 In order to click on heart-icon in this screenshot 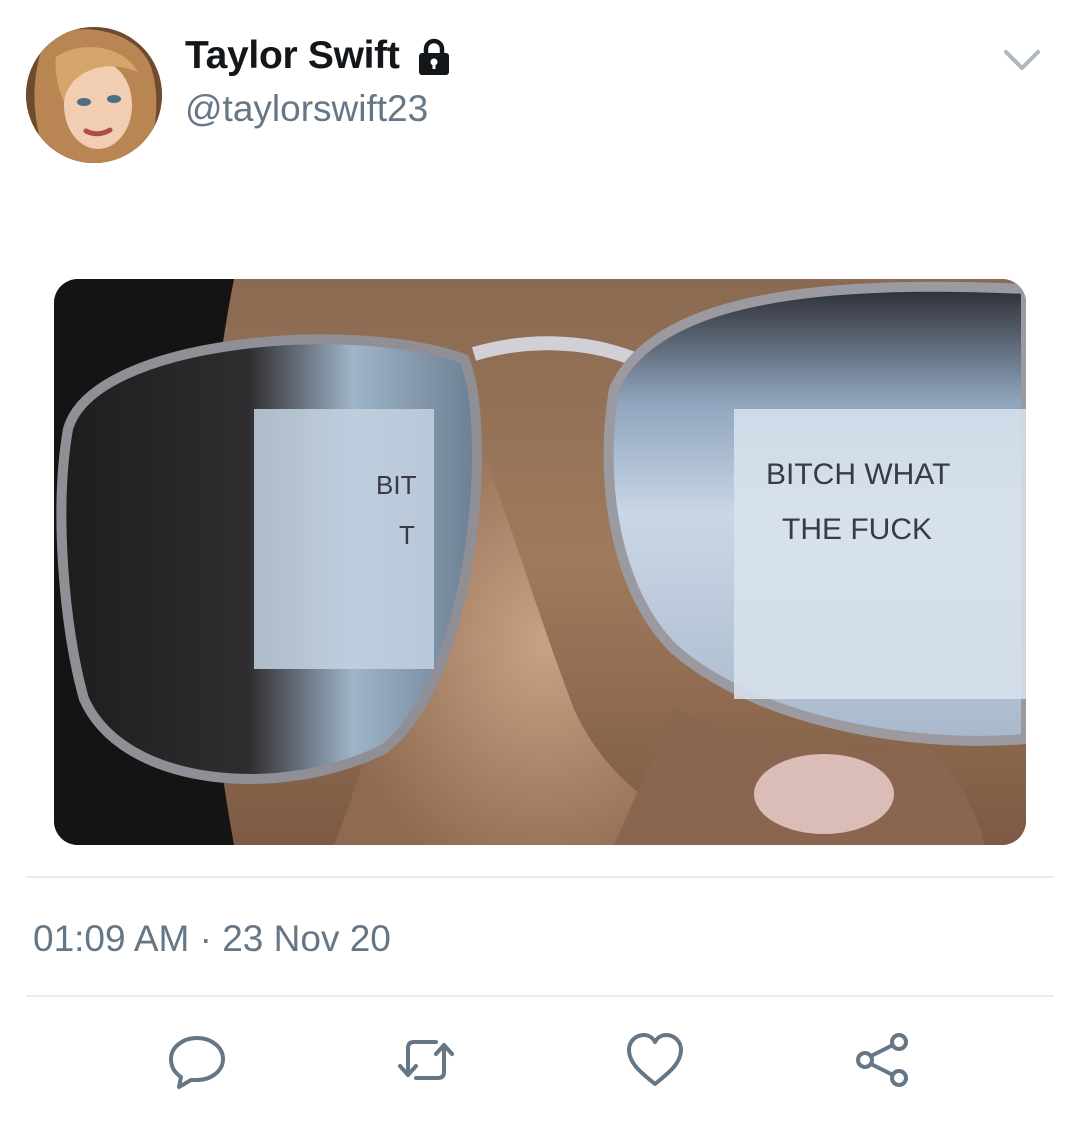, I will do `click(655, 1059)`.